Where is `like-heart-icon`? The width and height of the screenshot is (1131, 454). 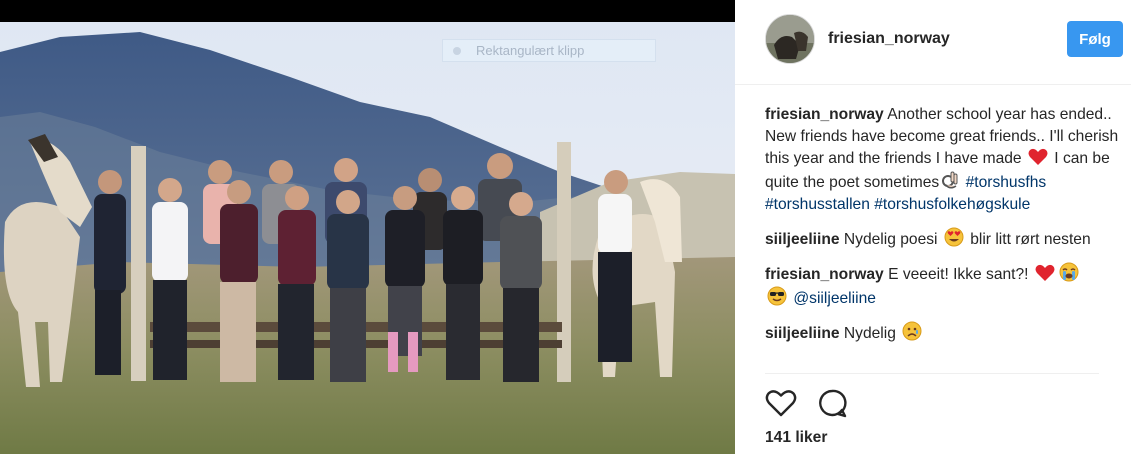
like-heart-icon is located at coordinates (781, 403).